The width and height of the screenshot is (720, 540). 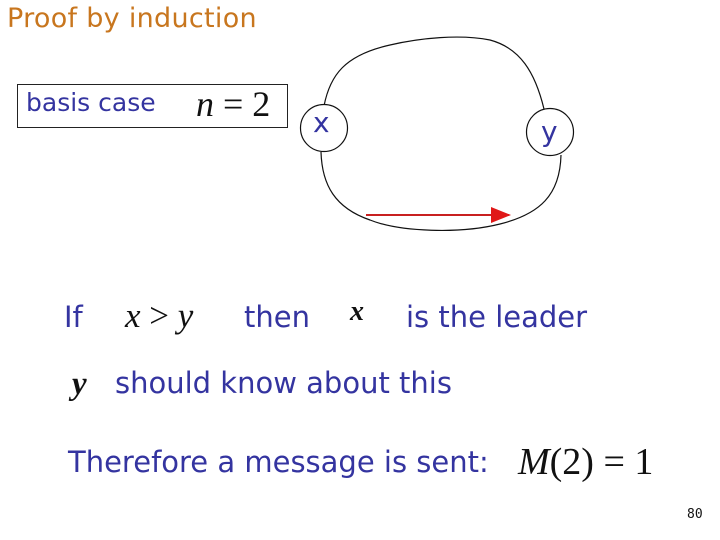 What do you see at coordinates (321, 122) in the screenshot?
I see `node-x-label: x` at bounding box center [321, 122].